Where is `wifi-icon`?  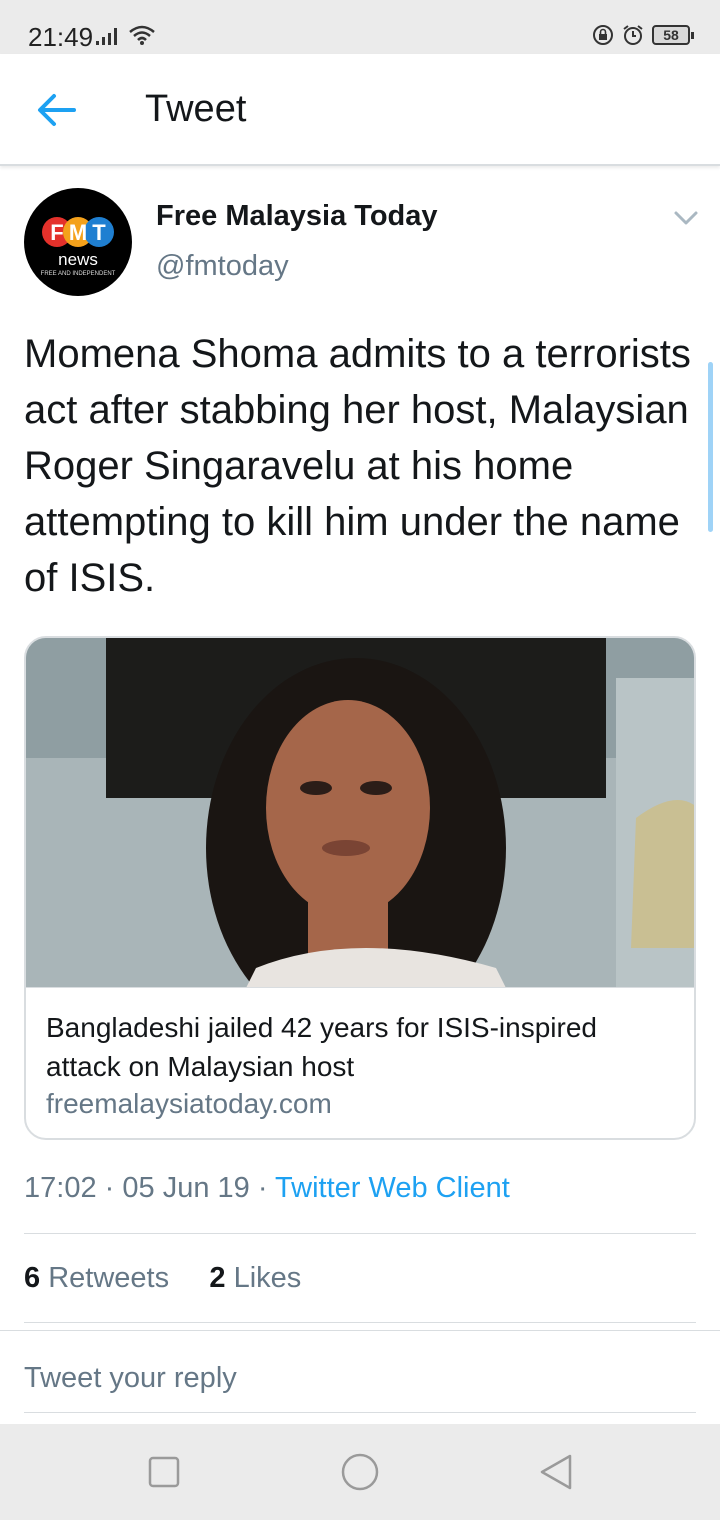 wifi-icon is located at coordinates (142, 35).